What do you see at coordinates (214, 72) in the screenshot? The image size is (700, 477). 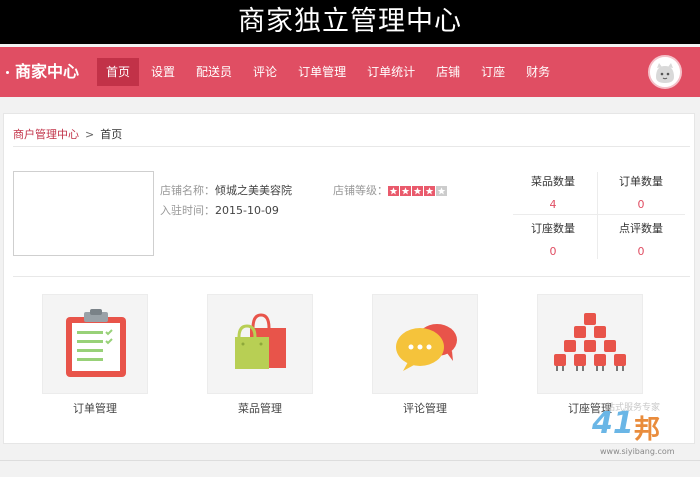 I see `nav-item-couriers: 配送员` at bounding box center [214, 72].